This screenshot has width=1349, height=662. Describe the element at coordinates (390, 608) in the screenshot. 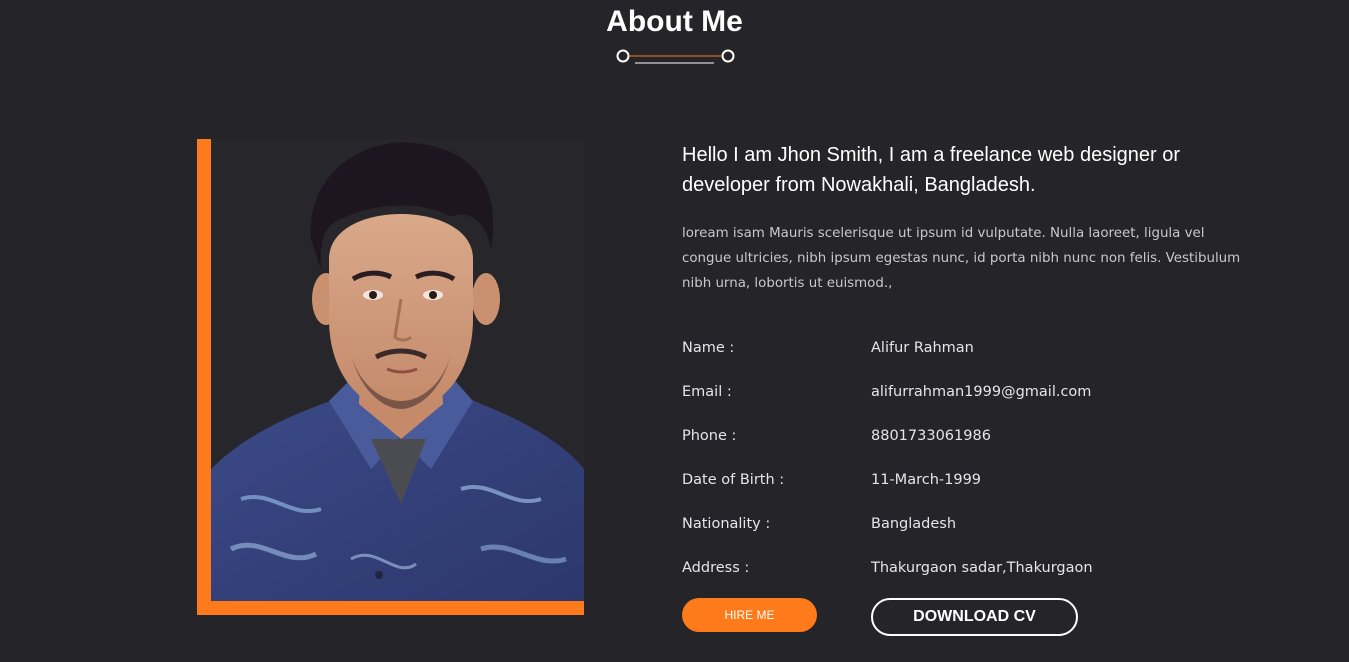

I see `frame-accent-bottom` at that location.